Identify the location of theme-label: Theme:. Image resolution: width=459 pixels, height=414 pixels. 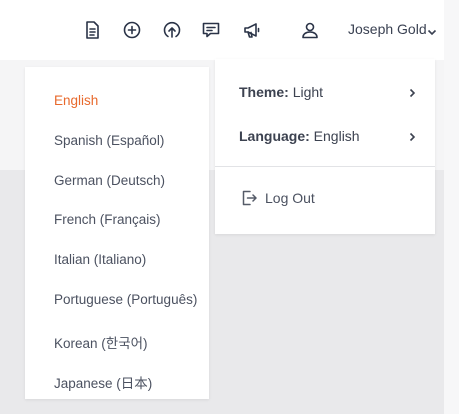
(264, 92).